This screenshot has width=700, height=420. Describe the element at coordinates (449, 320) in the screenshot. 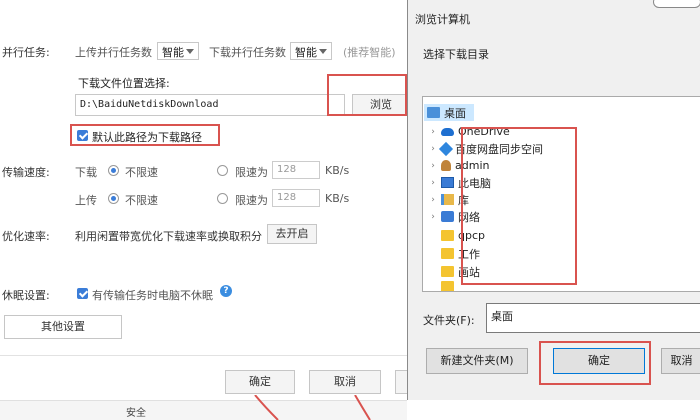

I see `folder-field-label: 文件夹(F):` at that location.